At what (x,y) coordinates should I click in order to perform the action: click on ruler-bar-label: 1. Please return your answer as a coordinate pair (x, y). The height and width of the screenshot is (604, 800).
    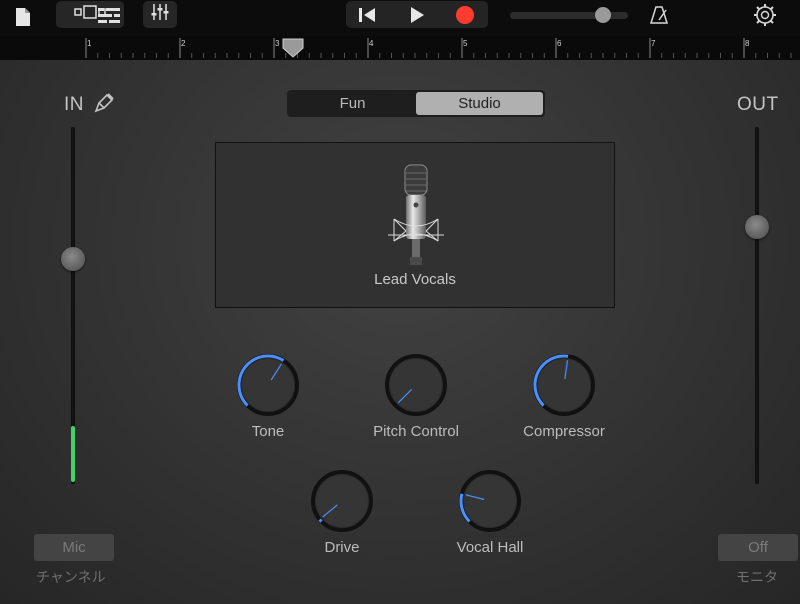
    Looking at the image, I should click on (89, 43).